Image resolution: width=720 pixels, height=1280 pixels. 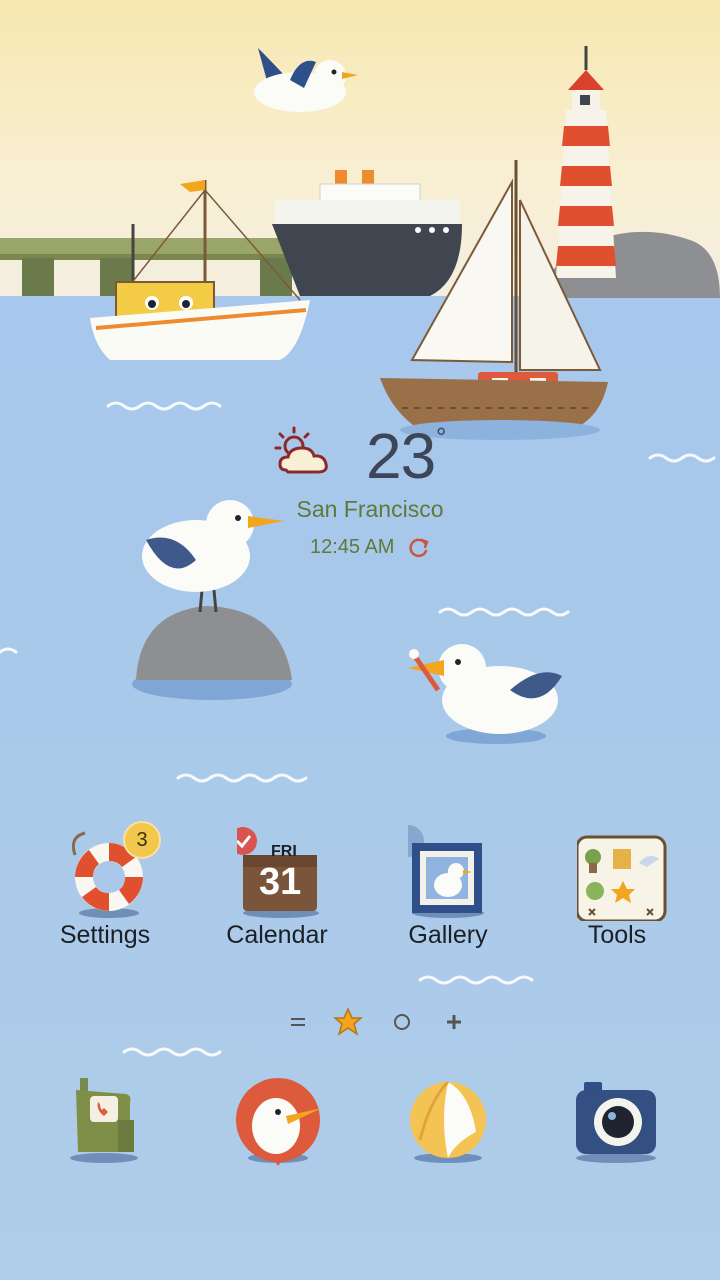 I want to click on plus-icon, so click(x=454, y=1022).